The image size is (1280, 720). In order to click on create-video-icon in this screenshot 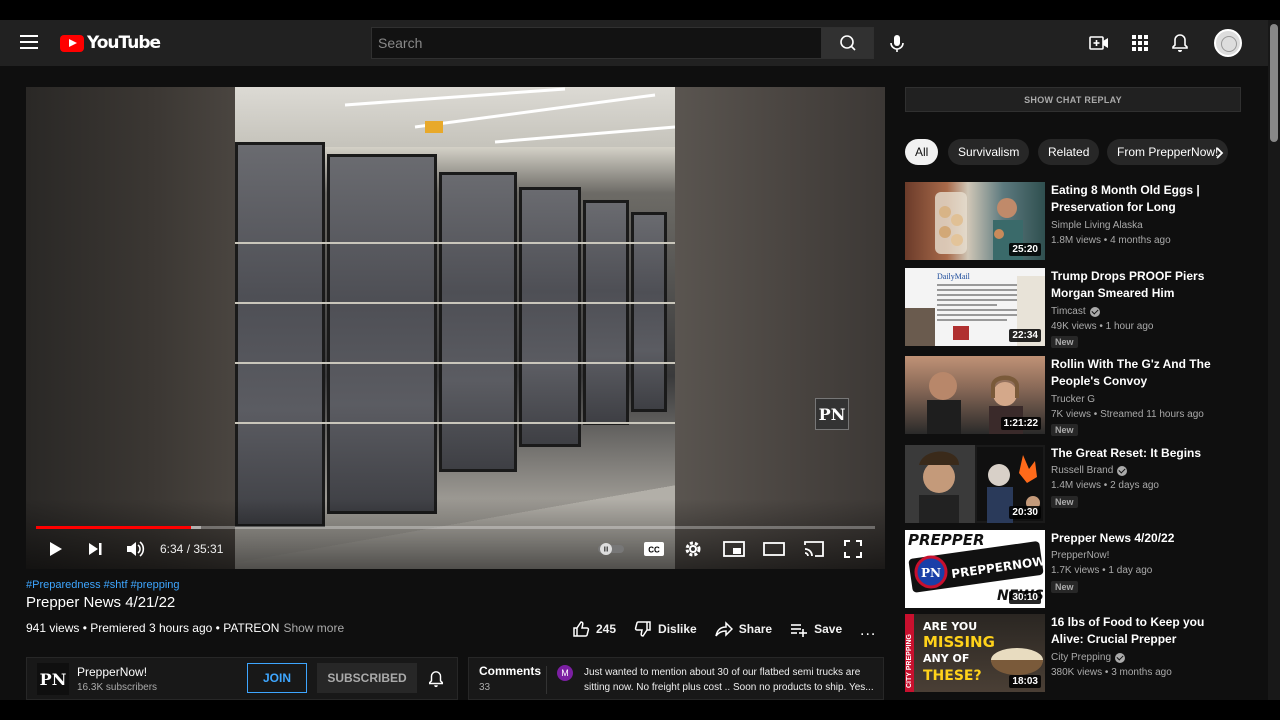, I will do `click(1099, 43)`.